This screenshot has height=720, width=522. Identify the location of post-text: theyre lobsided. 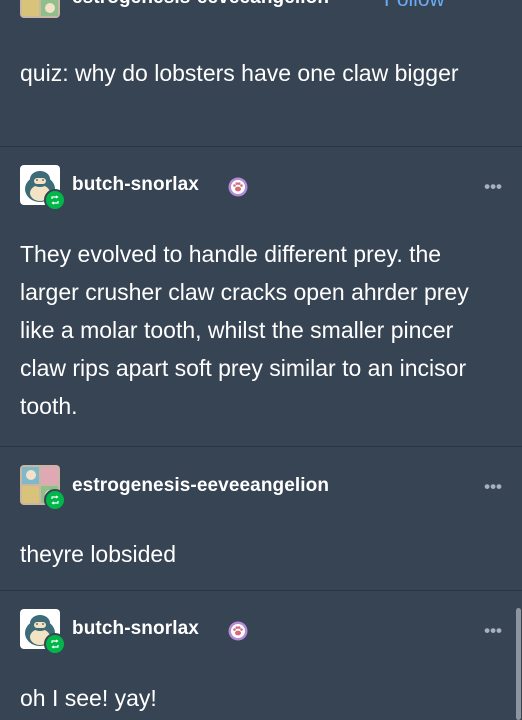
(98, 554).